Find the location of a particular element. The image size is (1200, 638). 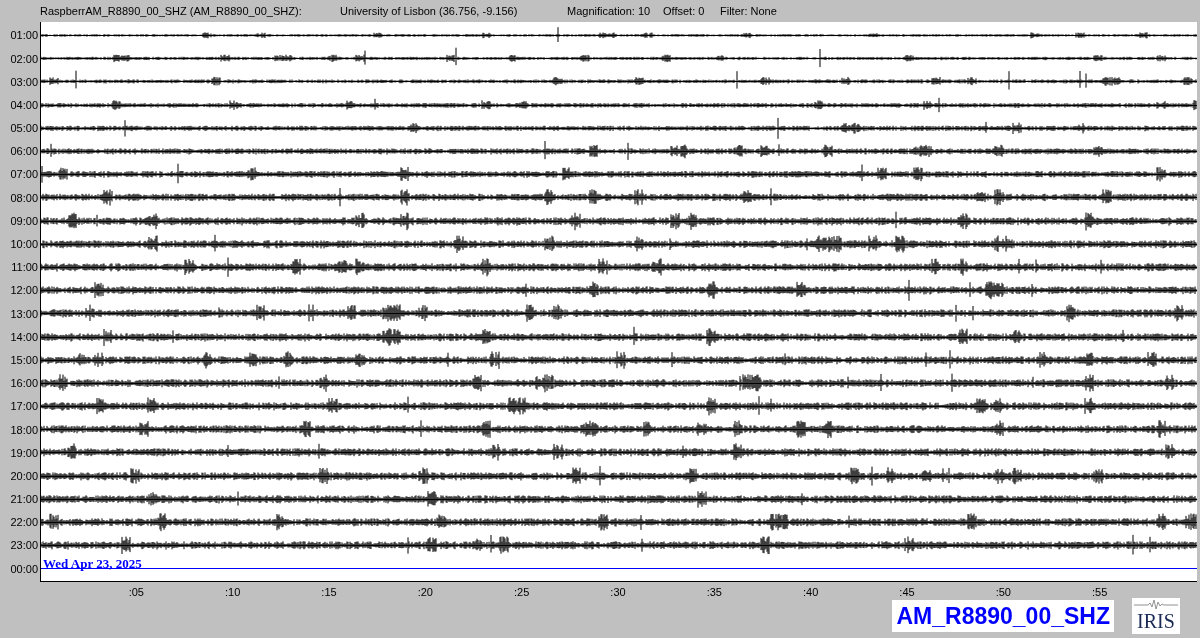

offset-text: Offset: 0 is located at coordinates (684, 11).